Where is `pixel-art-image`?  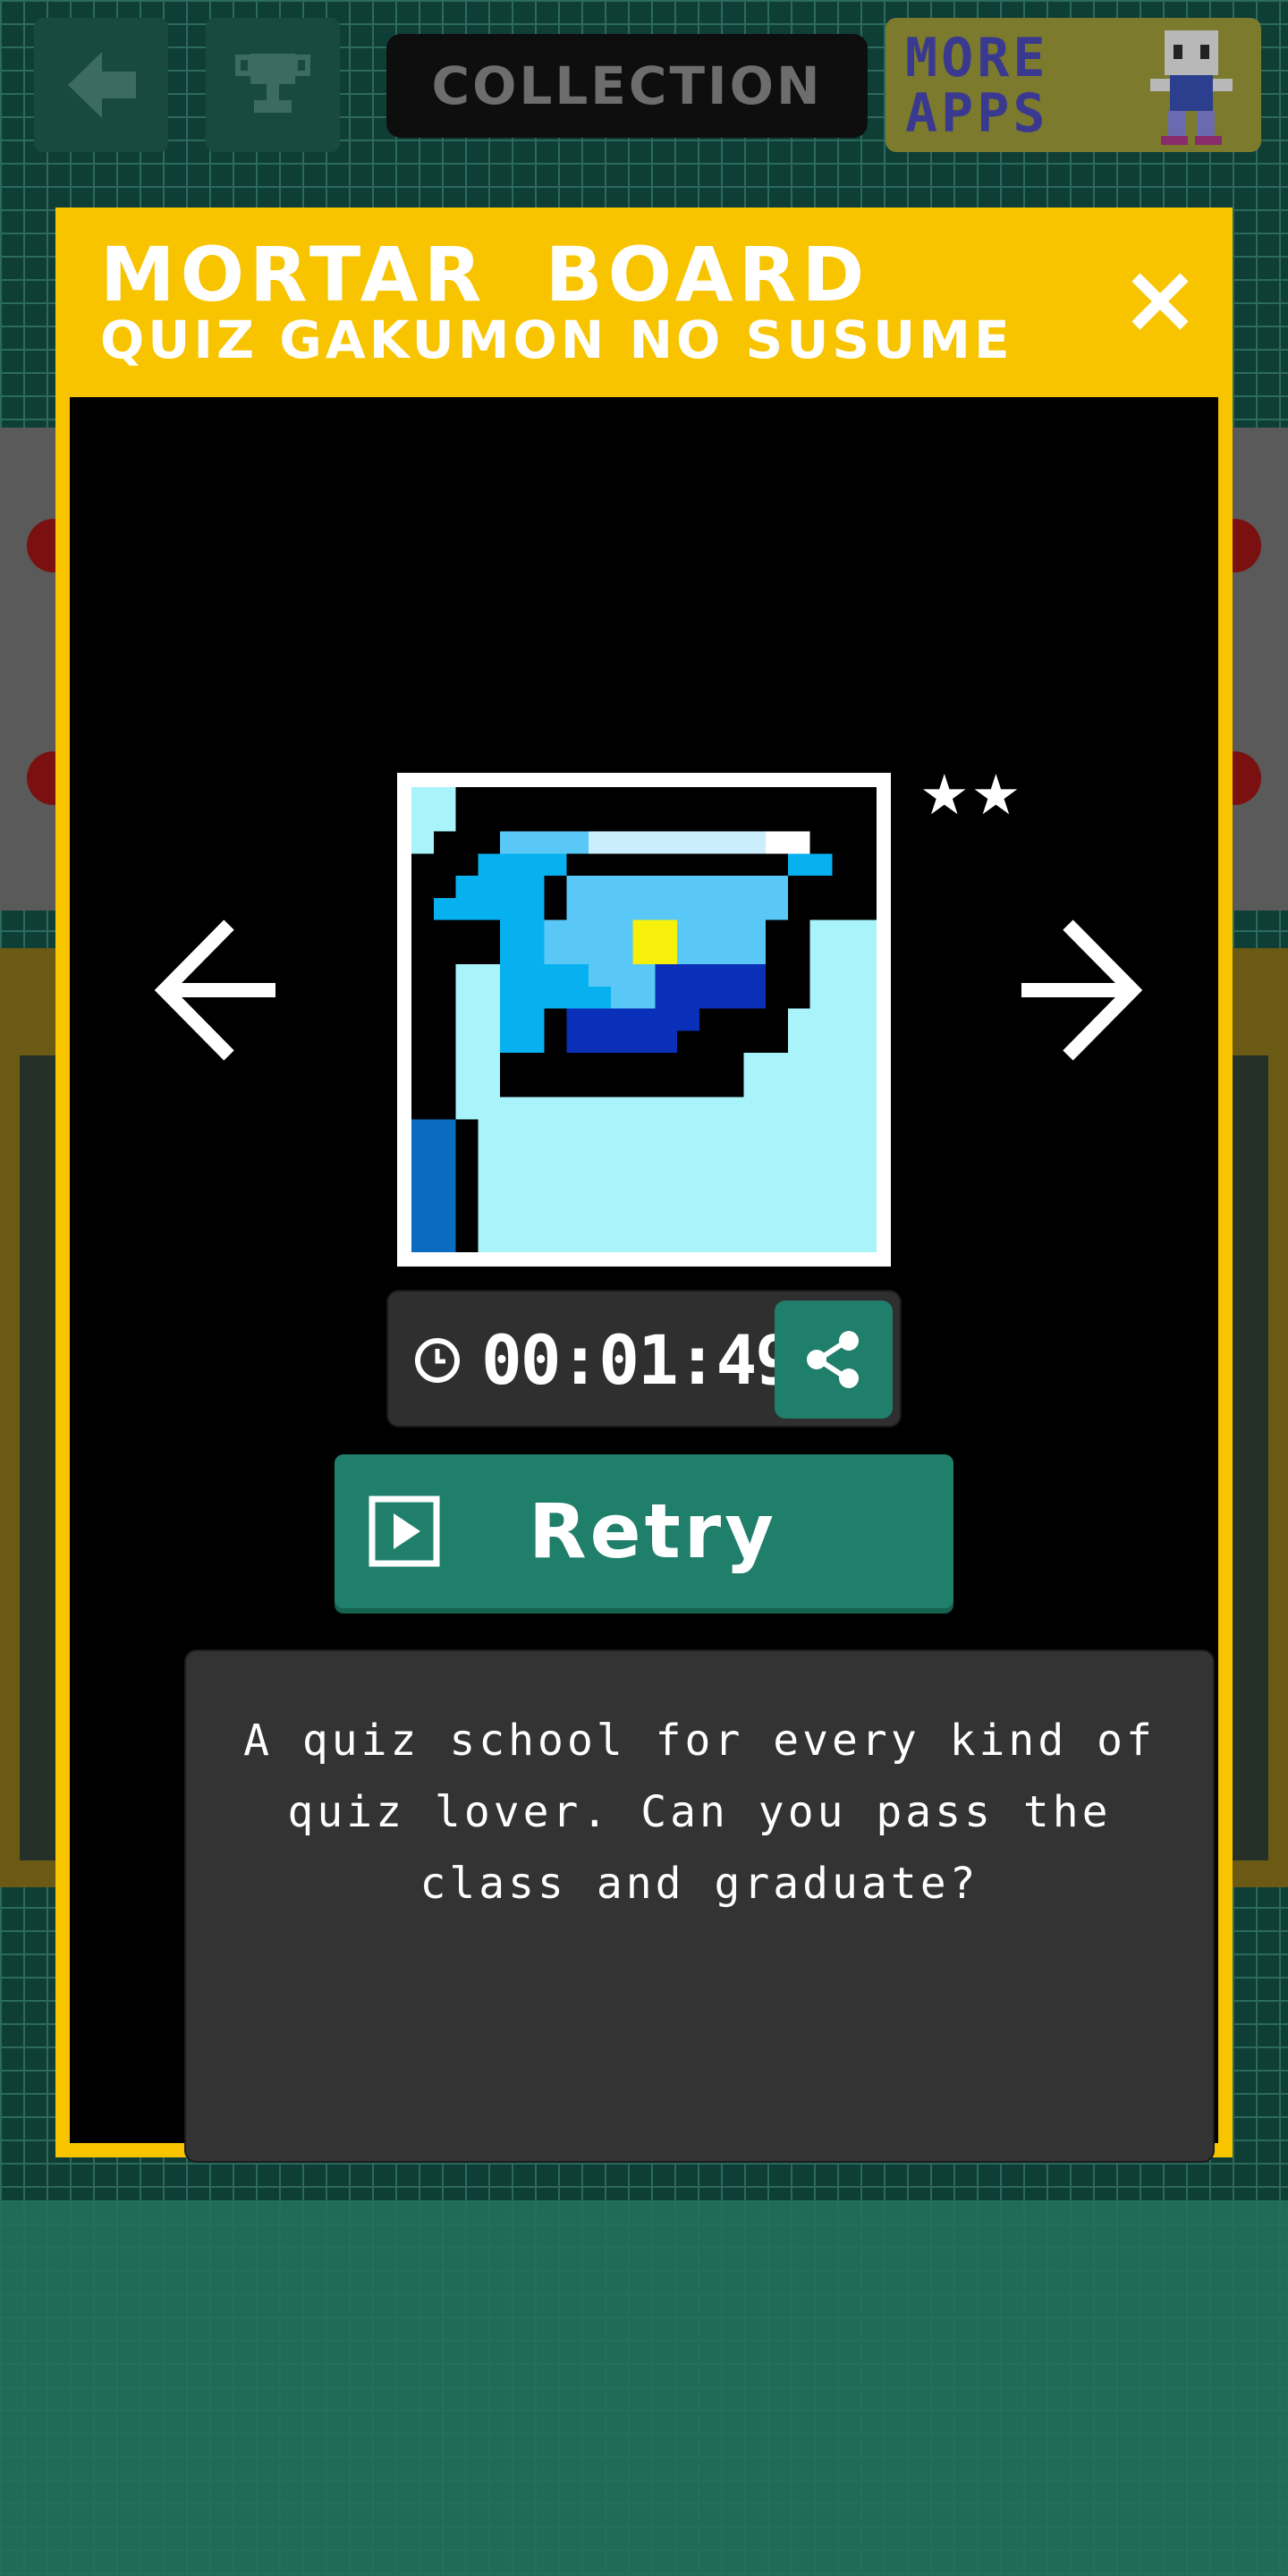 pixel-art-image is located at coordinates (644, 1019).